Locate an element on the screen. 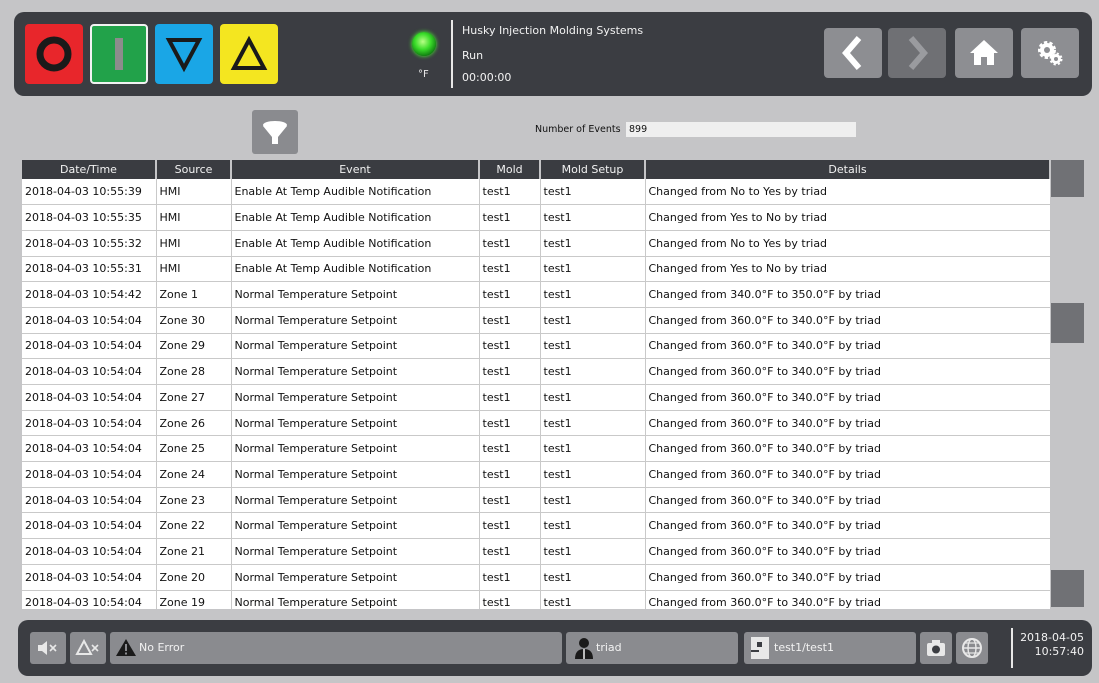 Image resolution: width=1099 pixels, height=683 pixels. cell-source: Zone 26 is located at coordinates (194, 423).